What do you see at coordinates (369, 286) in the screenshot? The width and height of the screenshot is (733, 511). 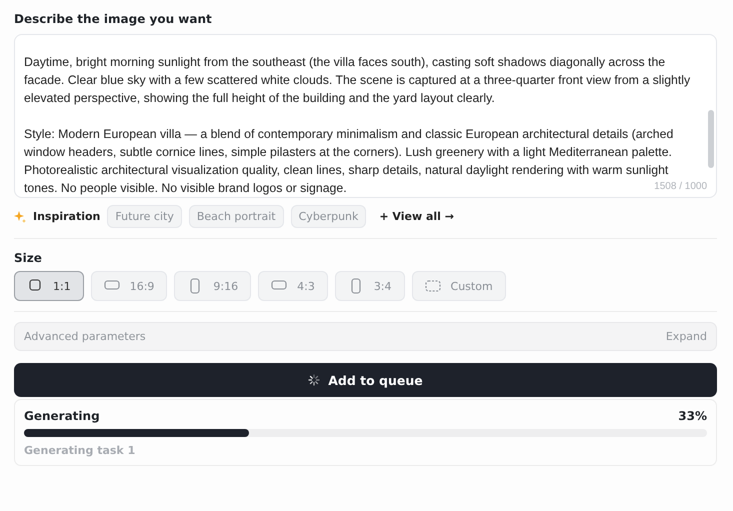 I see `size-option: 3:4` at bounding box center [369, 286].